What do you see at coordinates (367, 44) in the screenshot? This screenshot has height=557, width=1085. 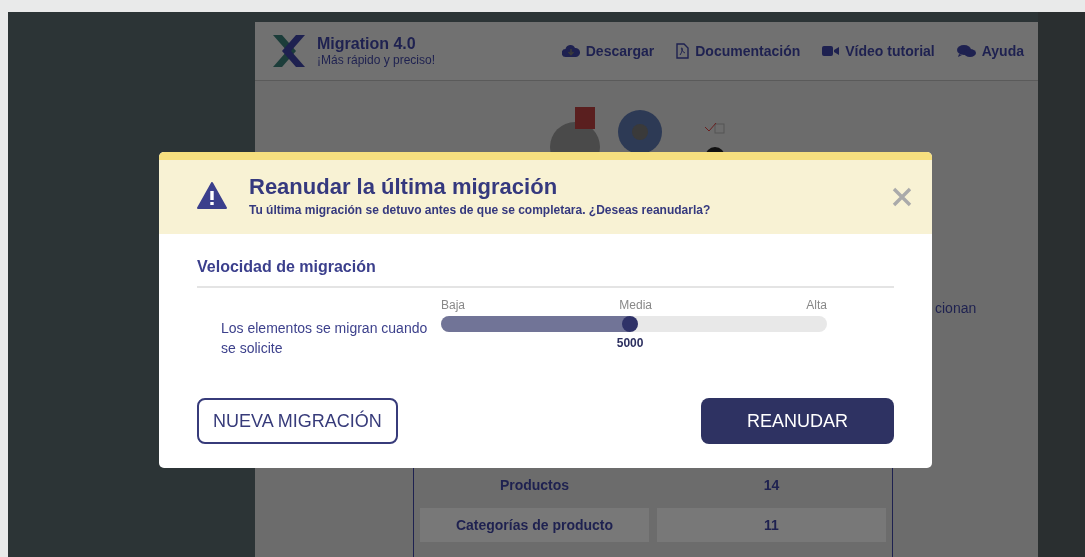 I see `app-title: Migration 4.0` at bounding box center [367, 44].